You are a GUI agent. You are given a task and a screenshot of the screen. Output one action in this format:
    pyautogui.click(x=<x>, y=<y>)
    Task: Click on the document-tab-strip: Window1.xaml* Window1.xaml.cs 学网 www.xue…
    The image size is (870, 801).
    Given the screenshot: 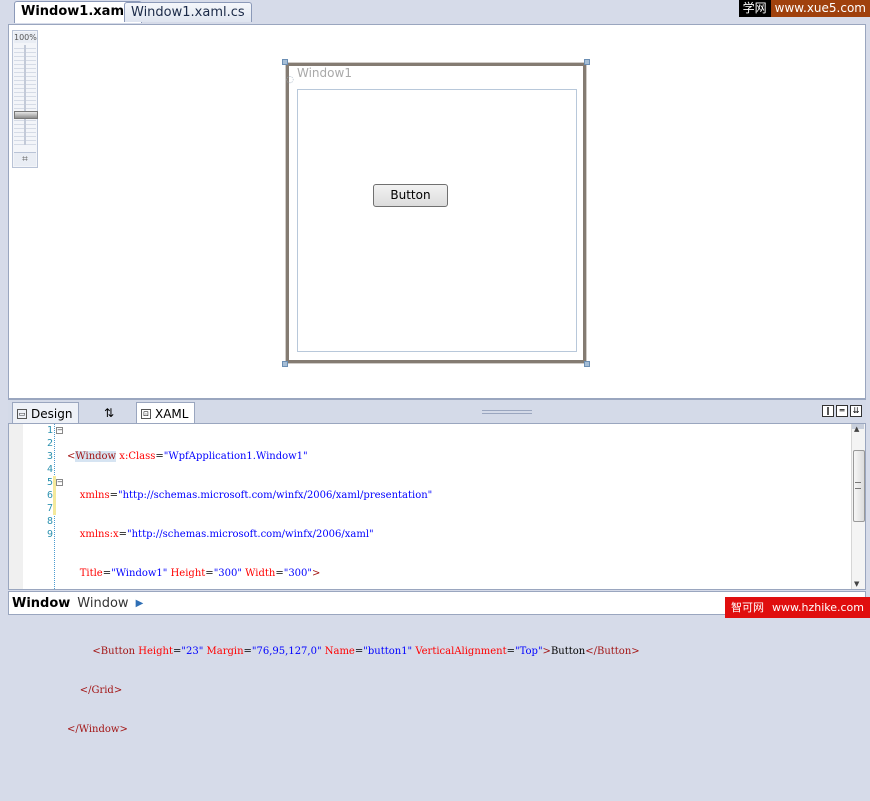 What is the action you would take?
    pyautogui.click(x=435, y=11)
    